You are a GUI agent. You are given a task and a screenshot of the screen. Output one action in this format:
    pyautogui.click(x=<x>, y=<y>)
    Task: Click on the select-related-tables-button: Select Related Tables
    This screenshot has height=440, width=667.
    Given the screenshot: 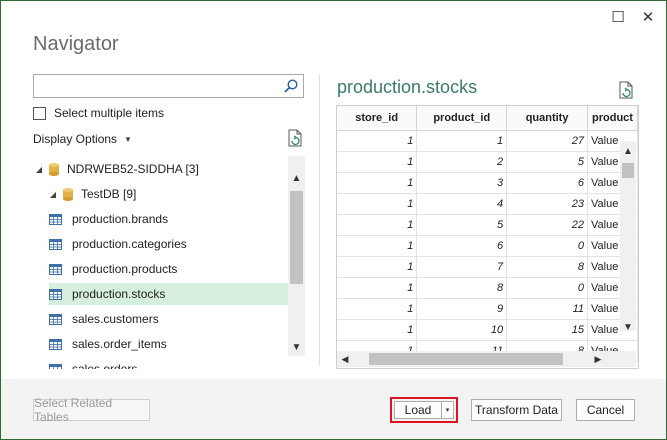 What is the action you would take?
    pyautogui.click(x=91, y=410)
    